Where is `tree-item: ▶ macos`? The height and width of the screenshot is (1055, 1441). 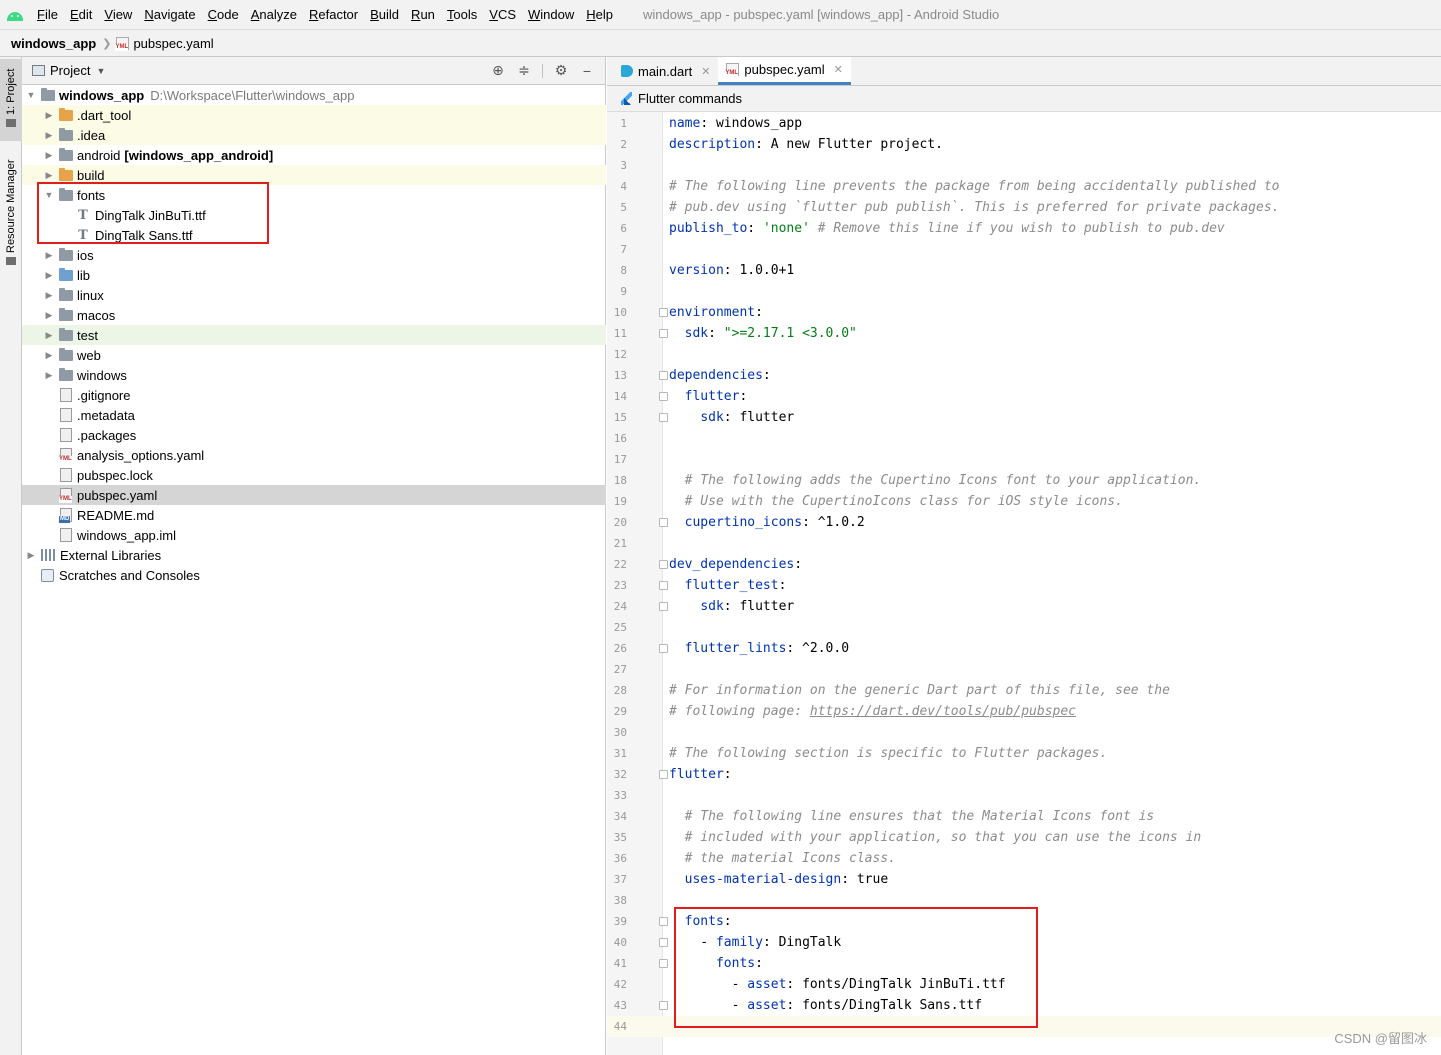
tree-item: ▶ macos is located at coordinates (314, 315).